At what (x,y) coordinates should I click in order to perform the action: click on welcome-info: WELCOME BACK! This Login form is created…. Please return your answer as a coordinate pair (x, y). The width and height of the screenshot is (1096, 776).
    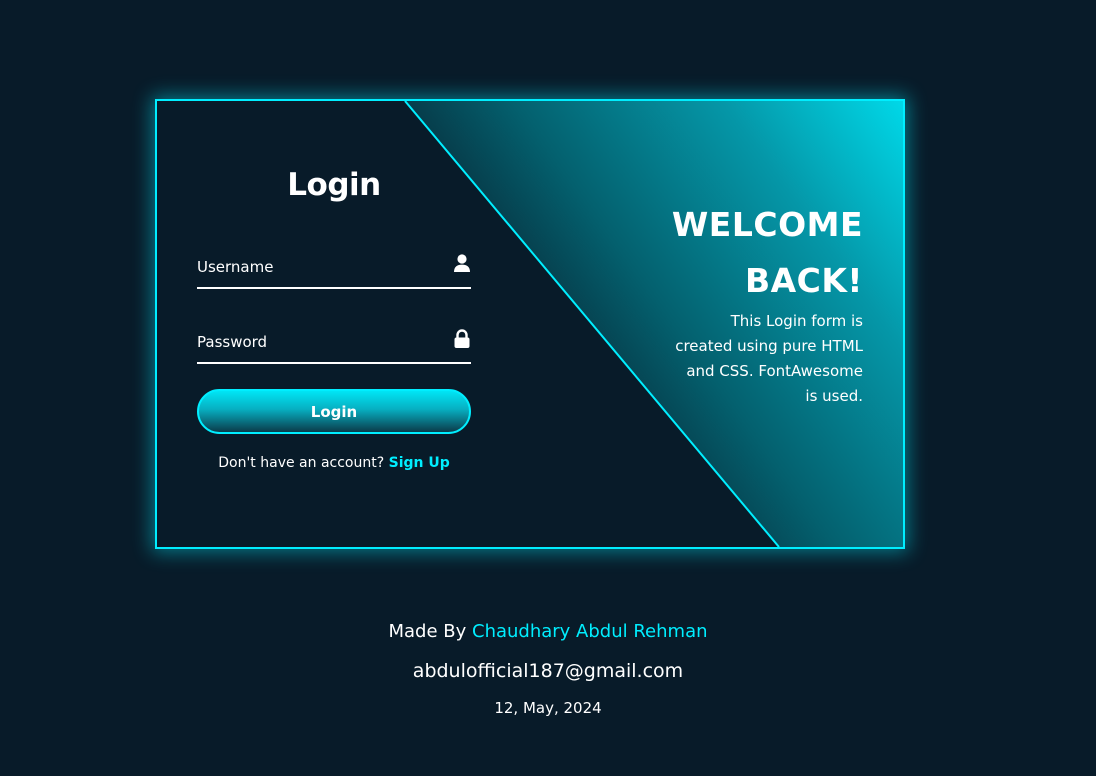
    Looking at the image, I should click on (743, 303).